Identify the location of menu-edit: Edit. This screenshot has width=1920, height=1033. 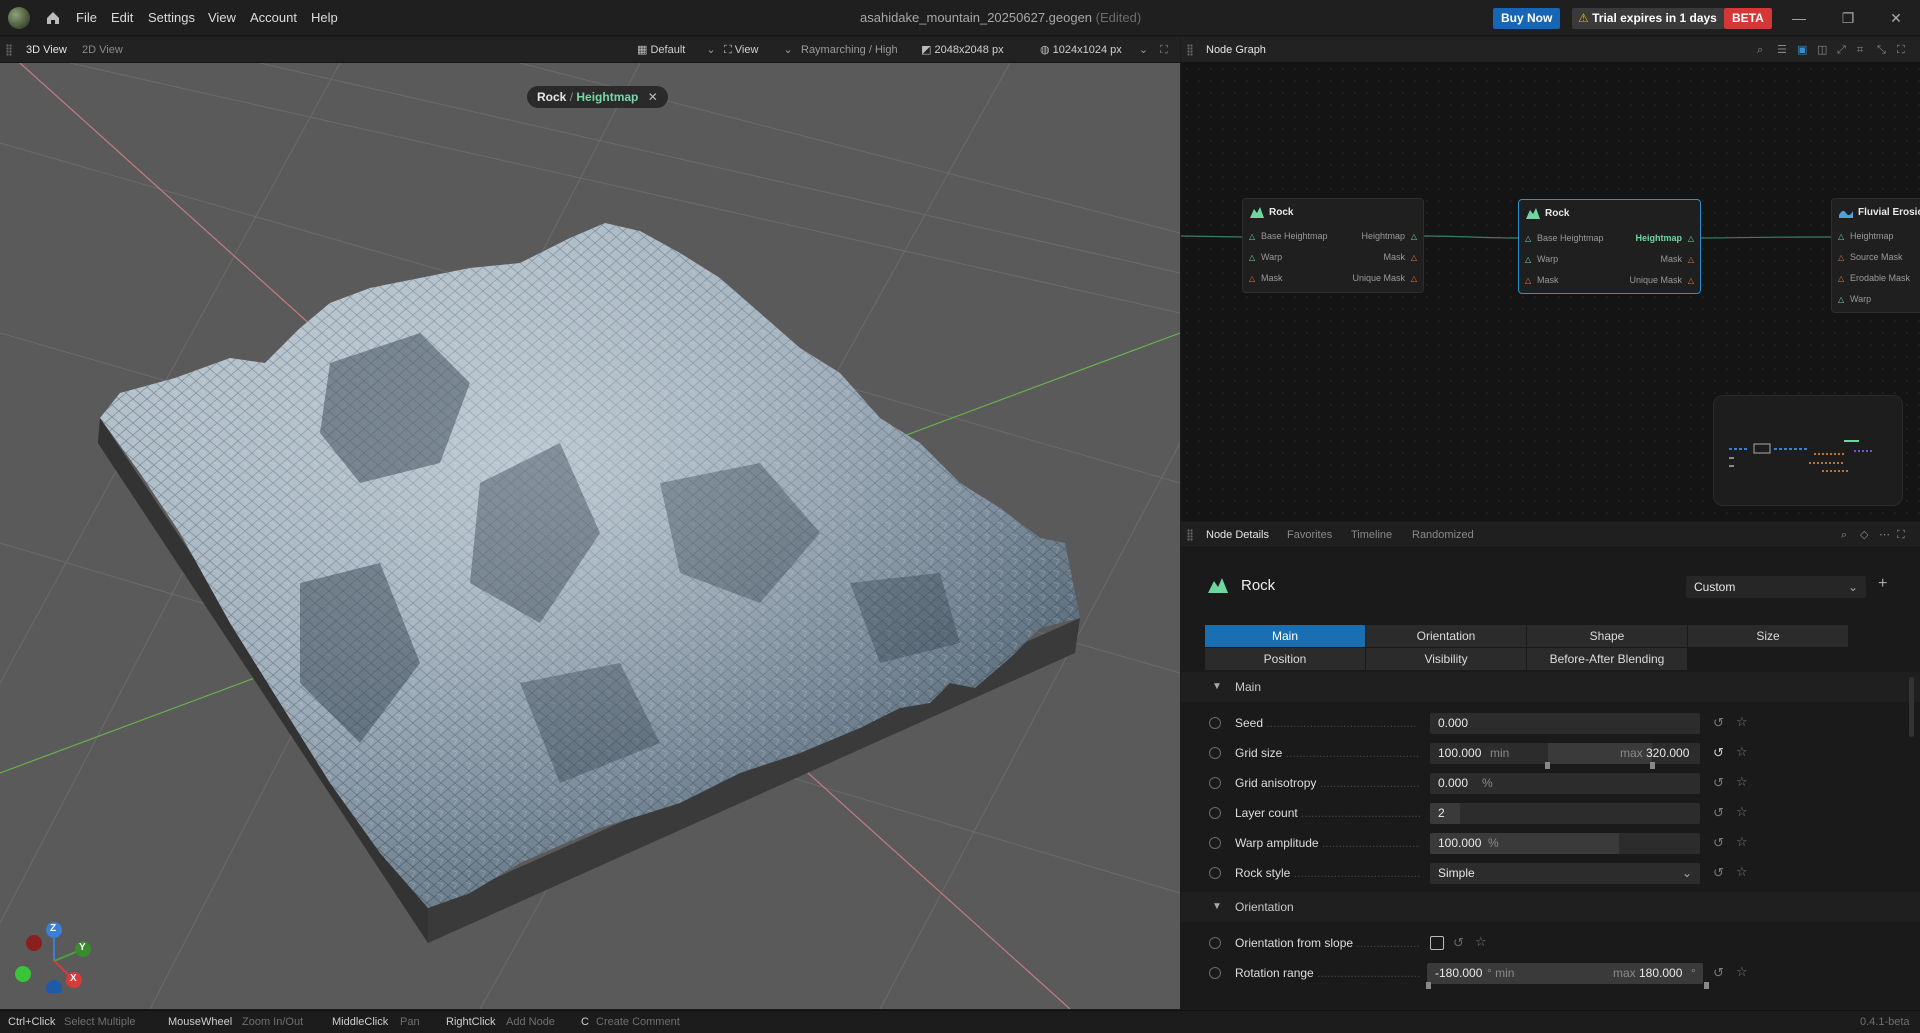
(122, 18).